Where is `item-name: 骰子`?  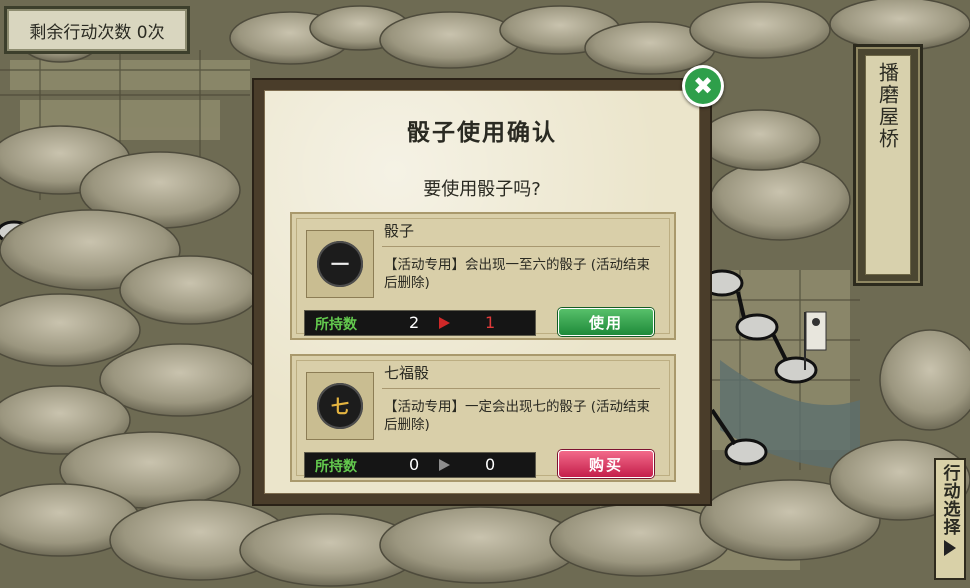
item-name: 骰子 is located at coordinates (399, 231).